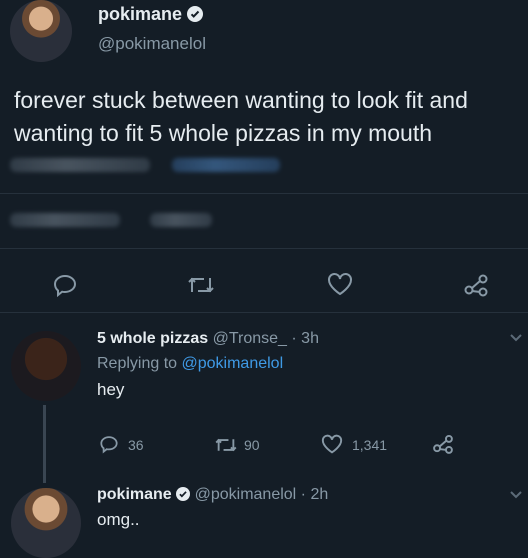  What do you see at coordinates (140, 14) in the screenshot?
I see `display-name: pokimane` at bounding box center [140, 14].